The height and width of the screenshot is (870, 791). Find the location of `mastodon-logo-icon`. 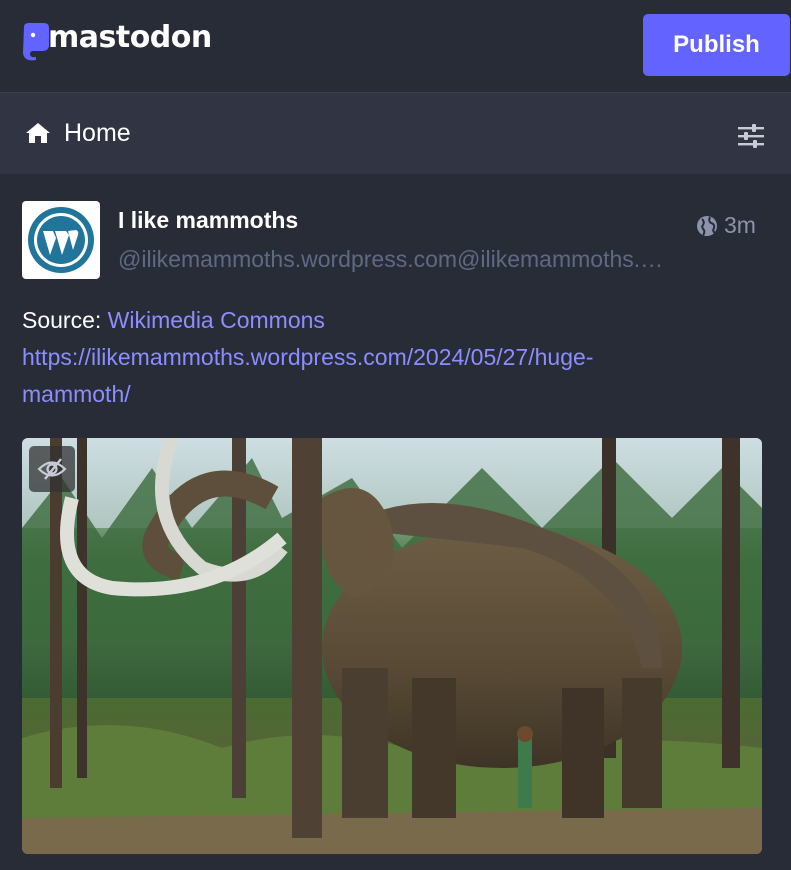

mastodon-logo-icon is located at coordinates (36, 42).